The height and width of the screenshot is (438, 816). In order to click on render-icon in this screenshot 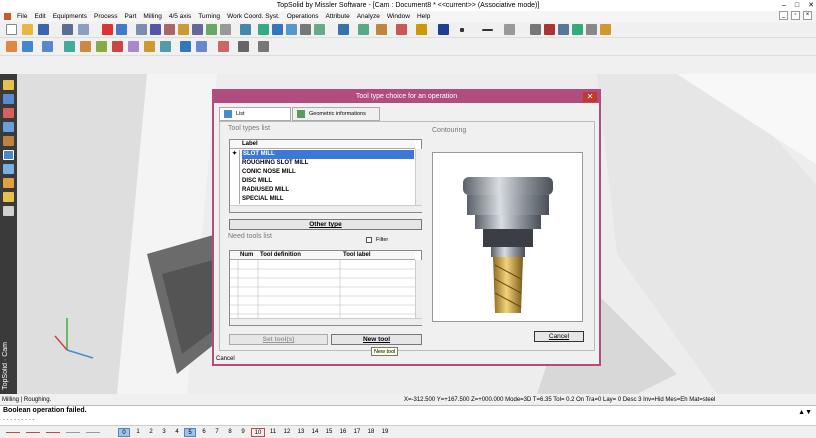, I will do `click(401, 29)`.